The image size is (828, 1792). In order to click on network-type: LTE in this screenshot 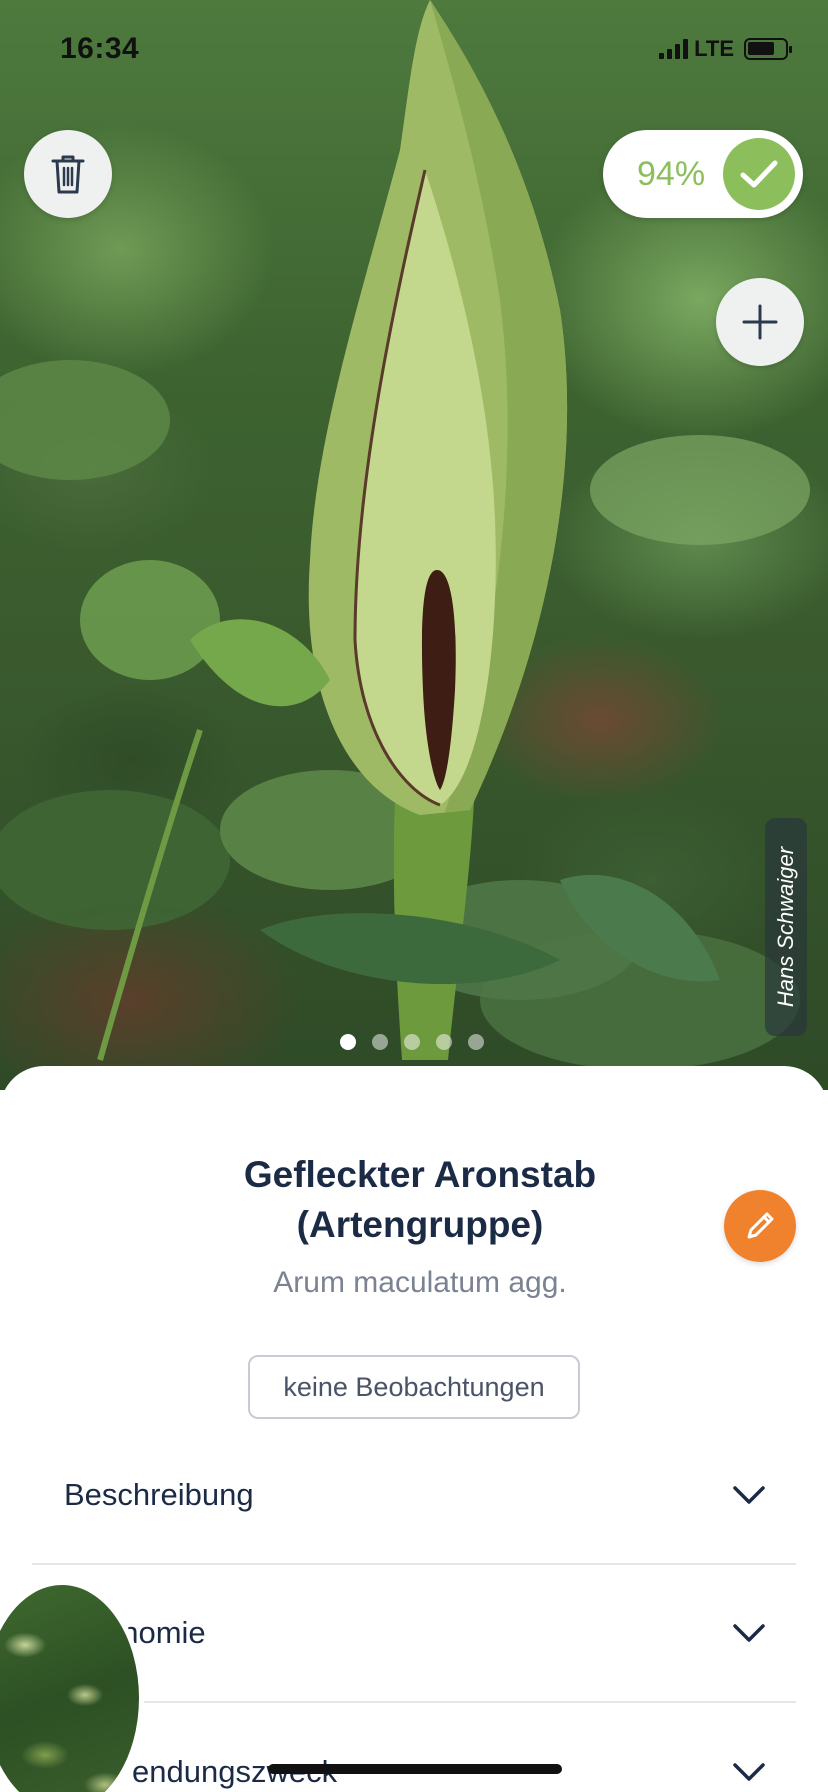, I will do `click(714, 48)`.